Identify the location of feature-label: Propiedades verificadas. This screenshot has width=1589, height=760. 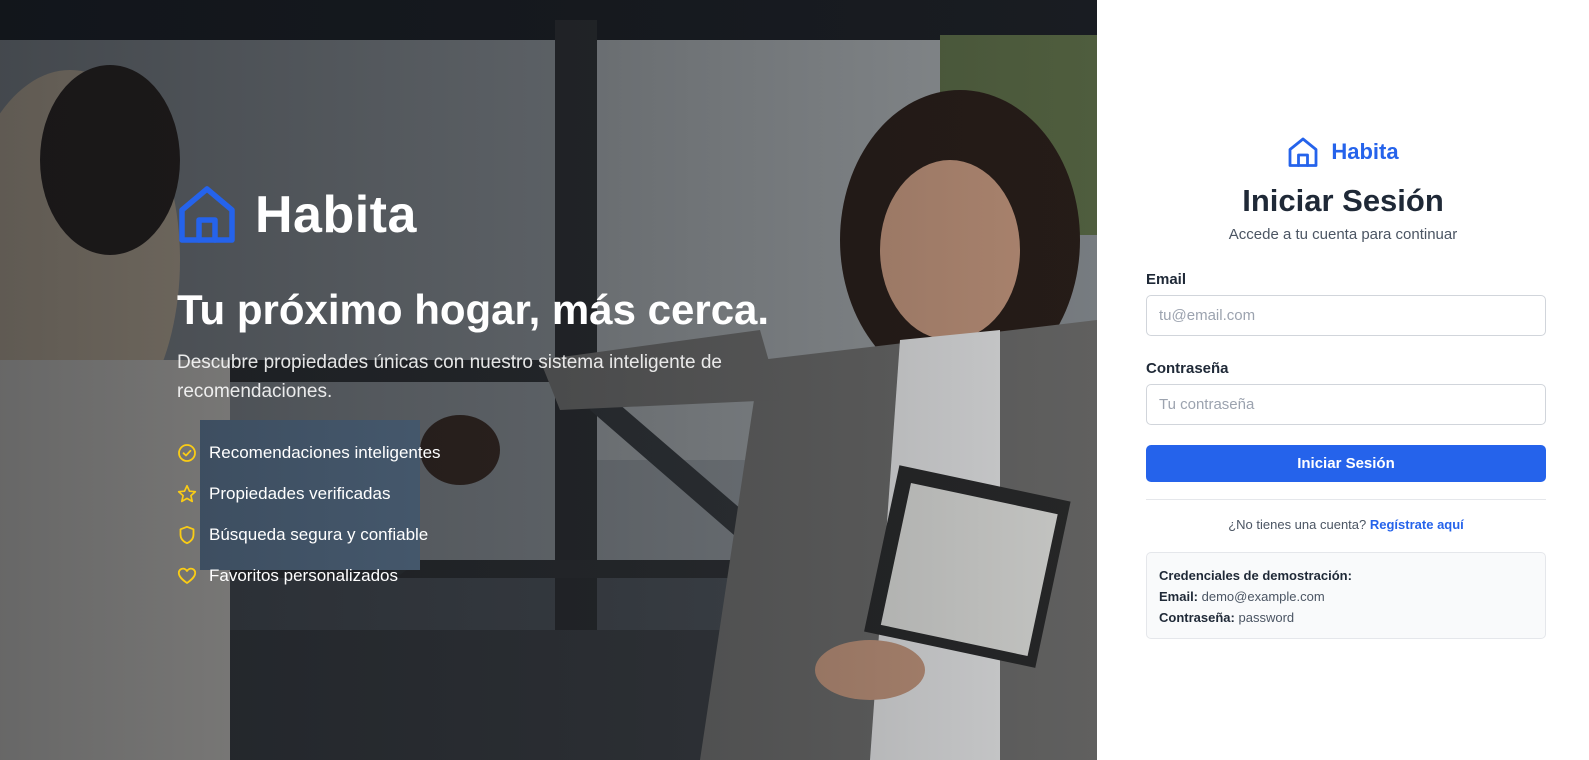
(300, 493).